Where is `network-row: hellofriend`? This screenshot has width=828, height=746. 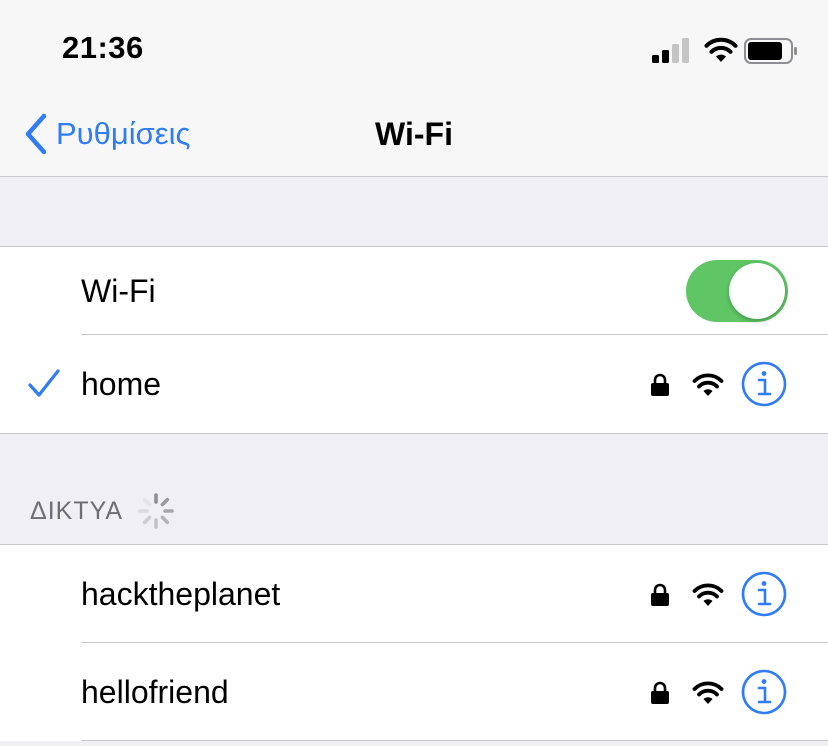
network-row: hellofriend is located at coordinates (414, 692).